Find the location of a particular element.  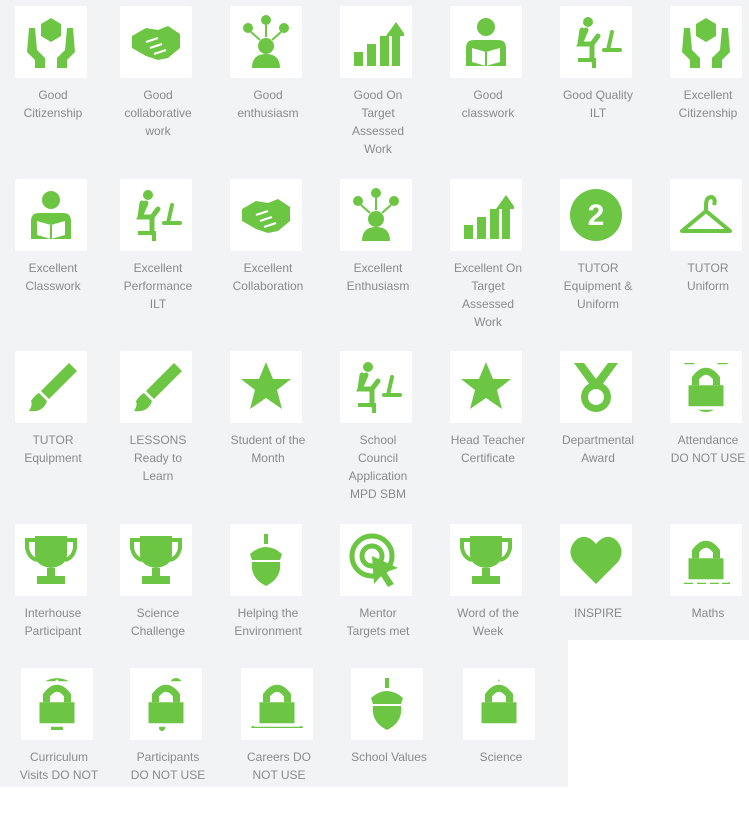

badge-label: LESSONS Ready to Learn is located at coordinates (158, 458).